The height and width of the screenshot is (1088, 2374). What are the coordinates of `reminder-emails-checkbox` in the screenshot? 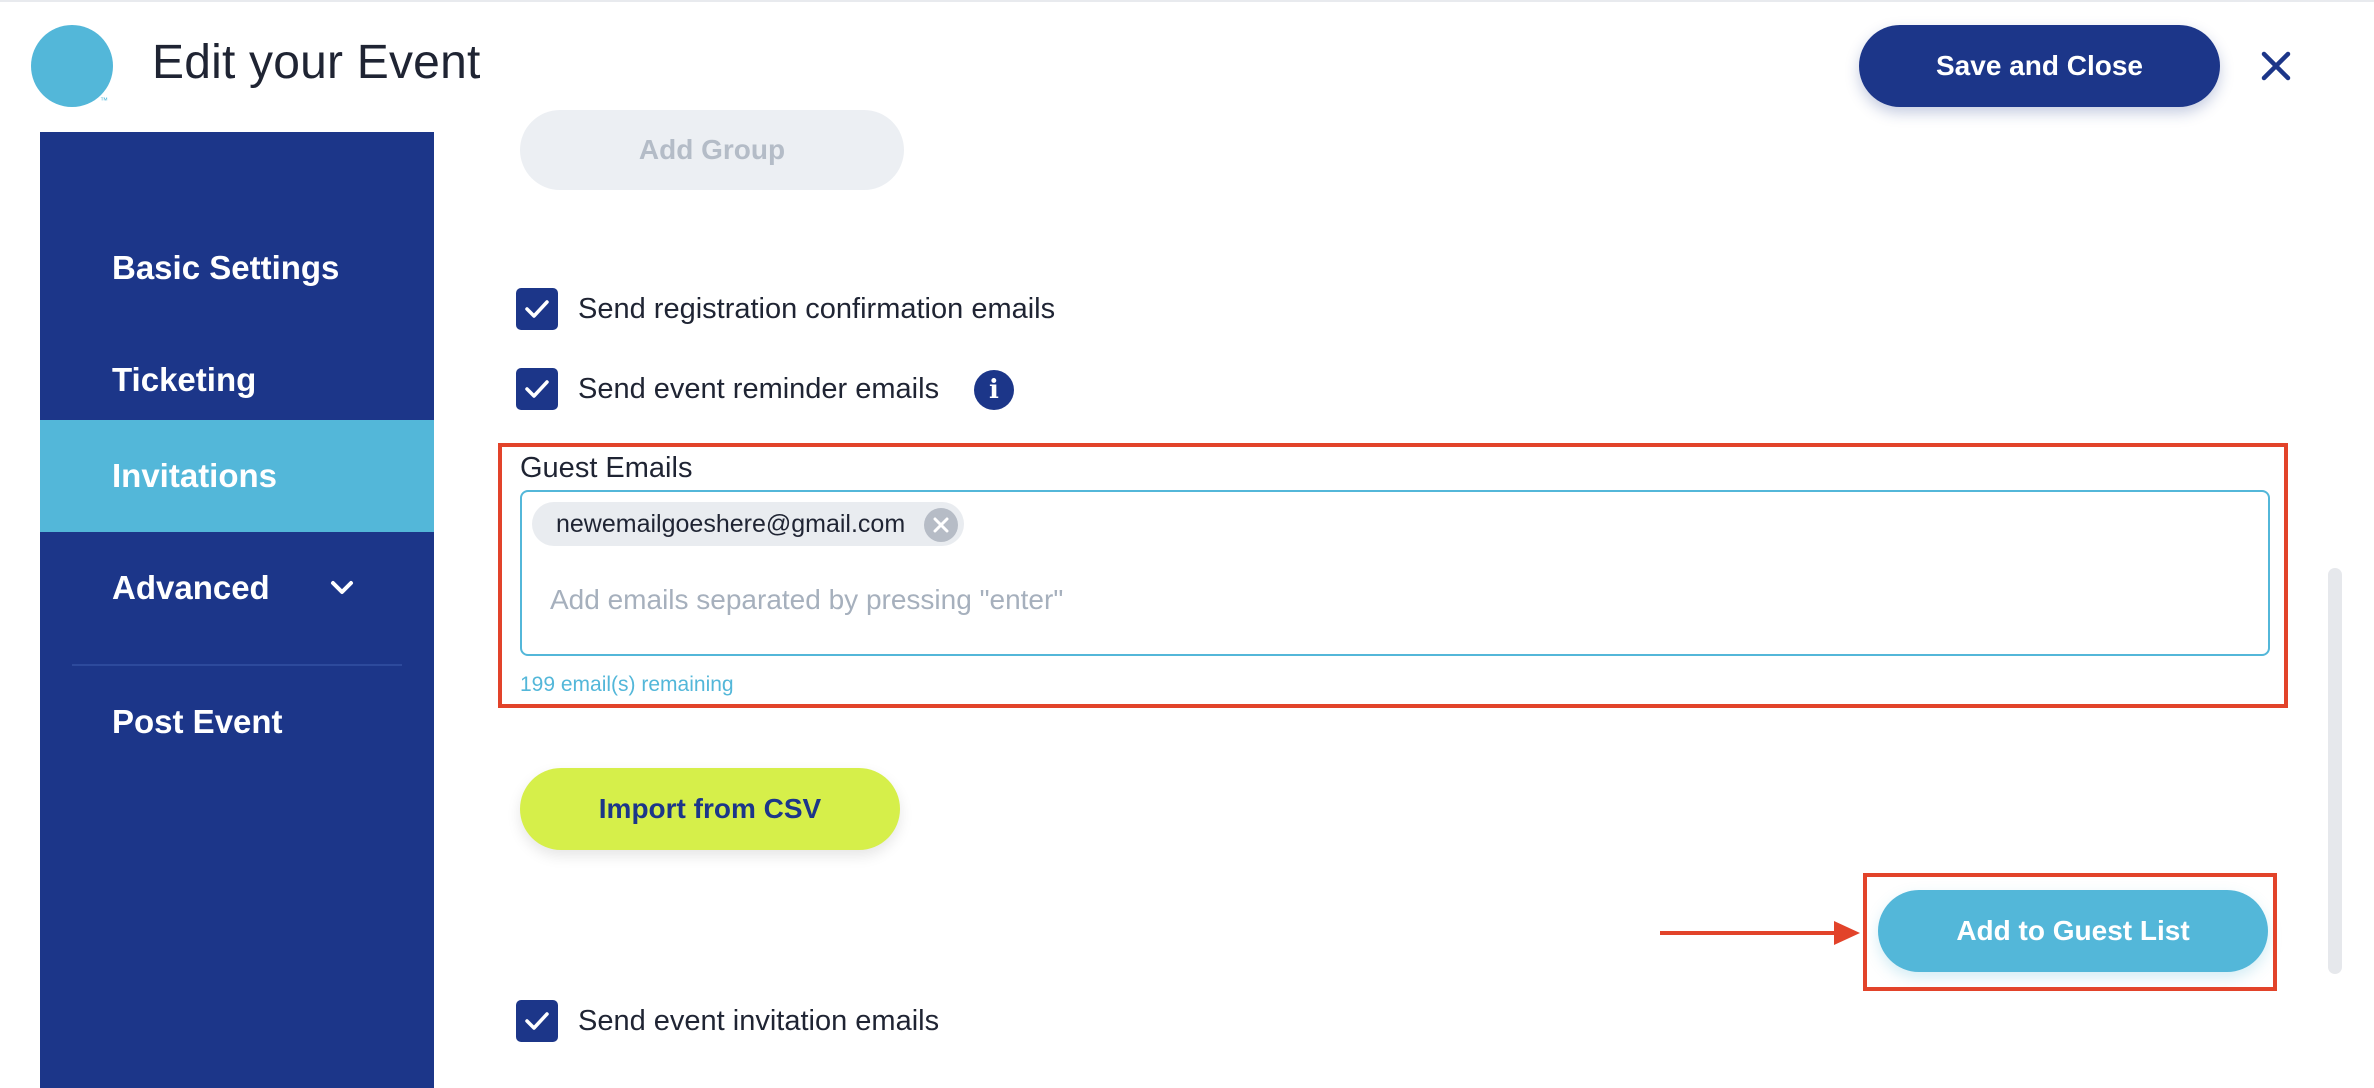 It's located at (537, 389).